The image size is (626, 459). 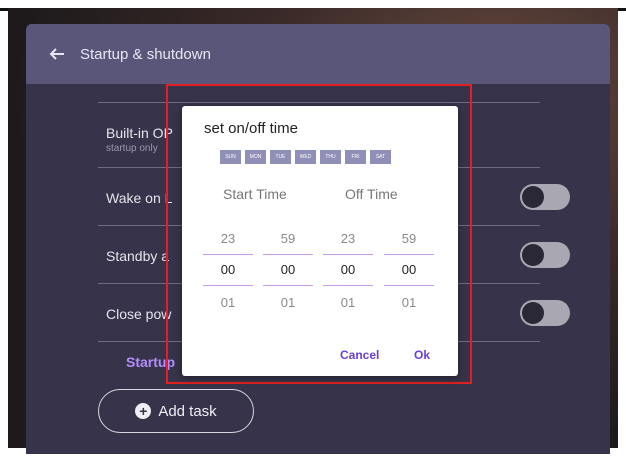 I want to click on row-label: Close pow, so click(x=139, y=314).